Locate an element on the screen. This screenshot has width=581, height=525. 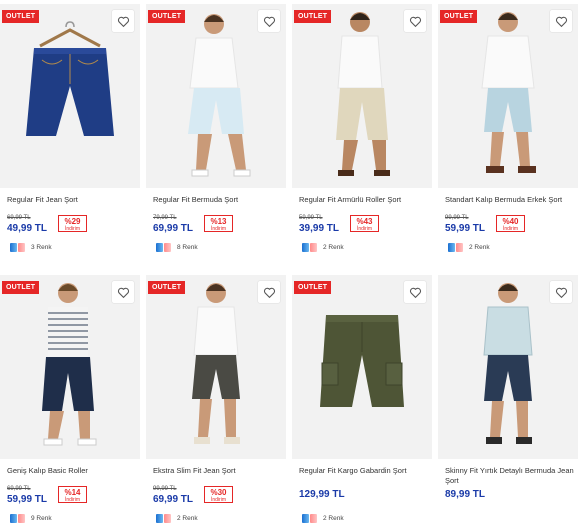
product-title: Ekstra Slim Fit Jean Şort is located at coordinates (216, 476).